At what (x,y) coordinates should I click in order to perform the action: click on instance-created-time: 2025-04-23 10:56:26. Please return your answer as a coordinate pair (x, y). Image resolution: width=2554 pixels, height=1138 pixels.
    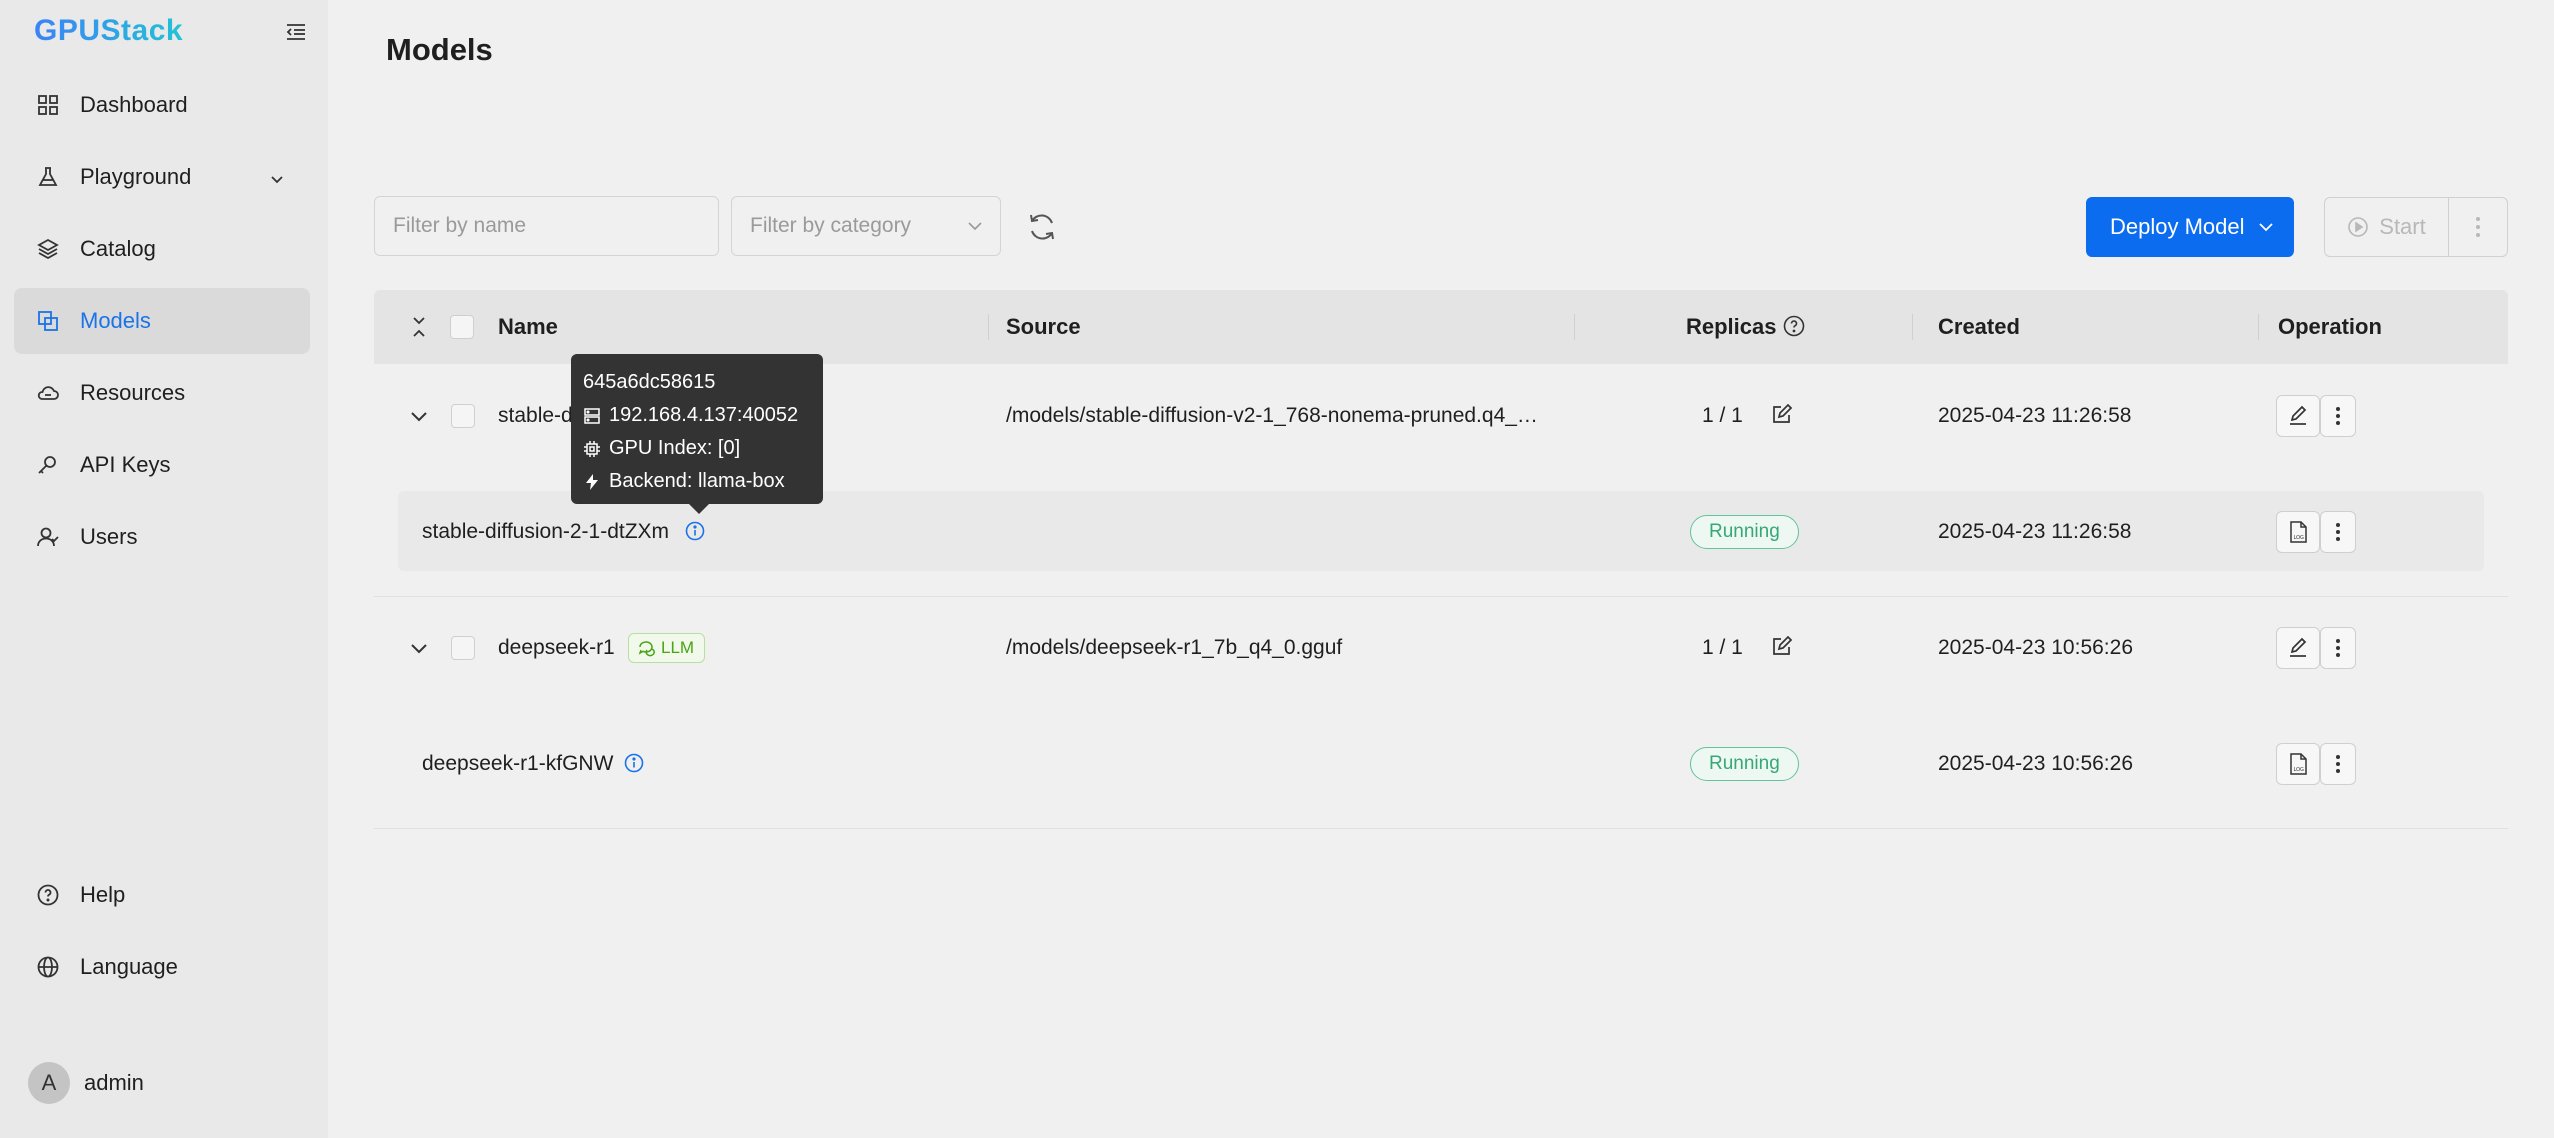
    Looking at the image, I should click on (2035, 763).